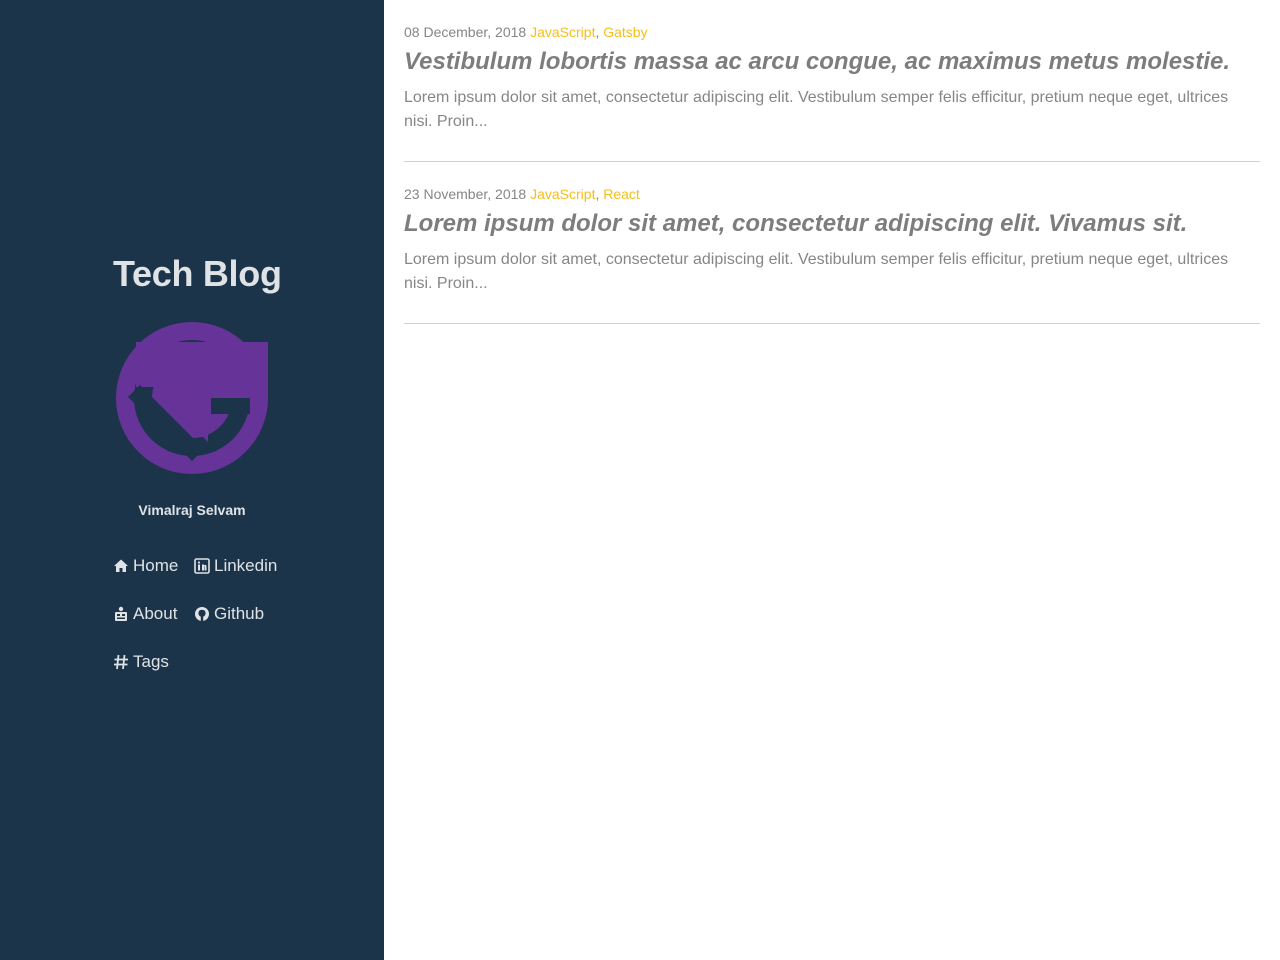 The width and height of the screenshot is (1280, 960). Describe the element at coordinates (213, 274) in the screenshot. I see `site-title: Tech Blog` at that location.